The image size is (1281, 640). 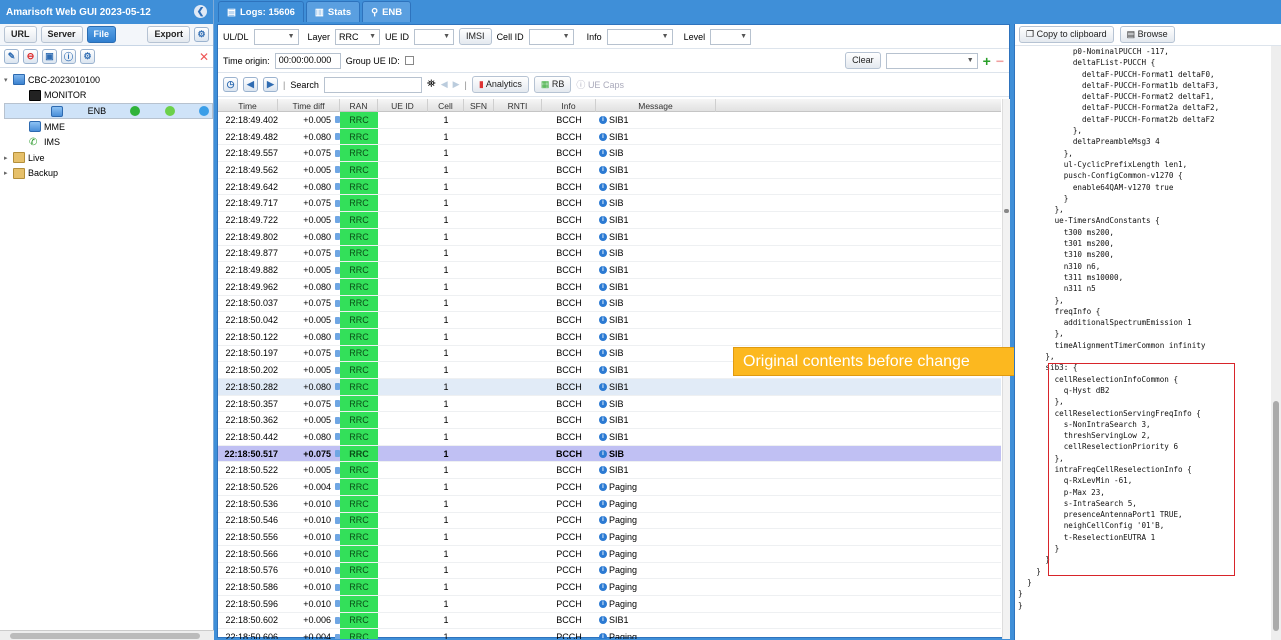 I want to click on code-line: deltaPreambleMsg3 4, so click(x=1089, y=142).